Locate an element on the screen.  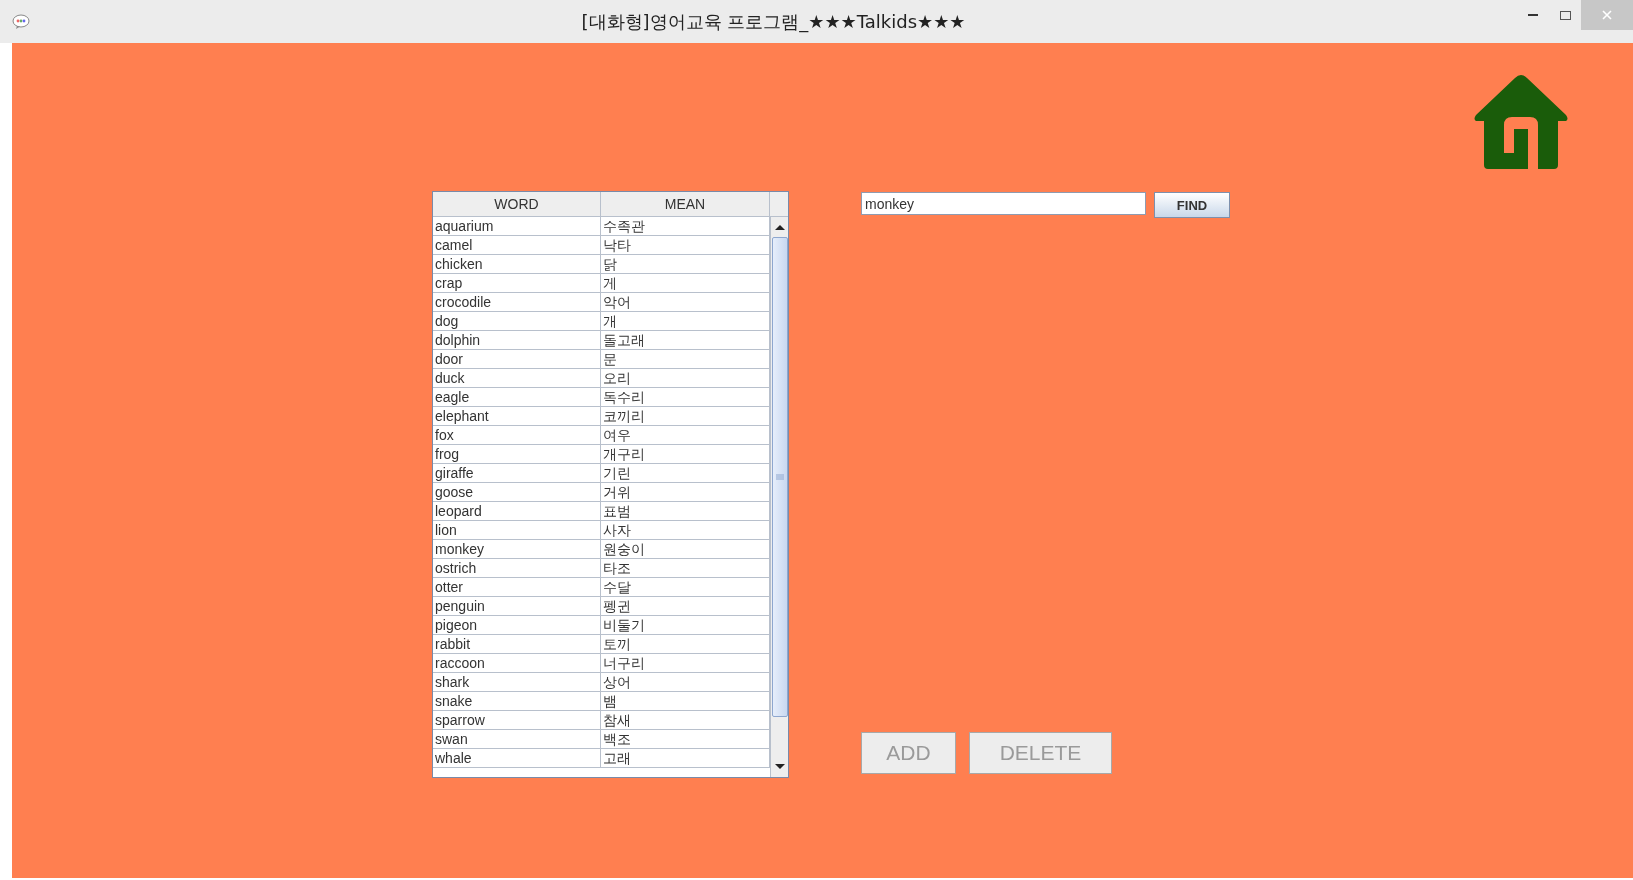
scrollbar is located at coordinates (779, 497).